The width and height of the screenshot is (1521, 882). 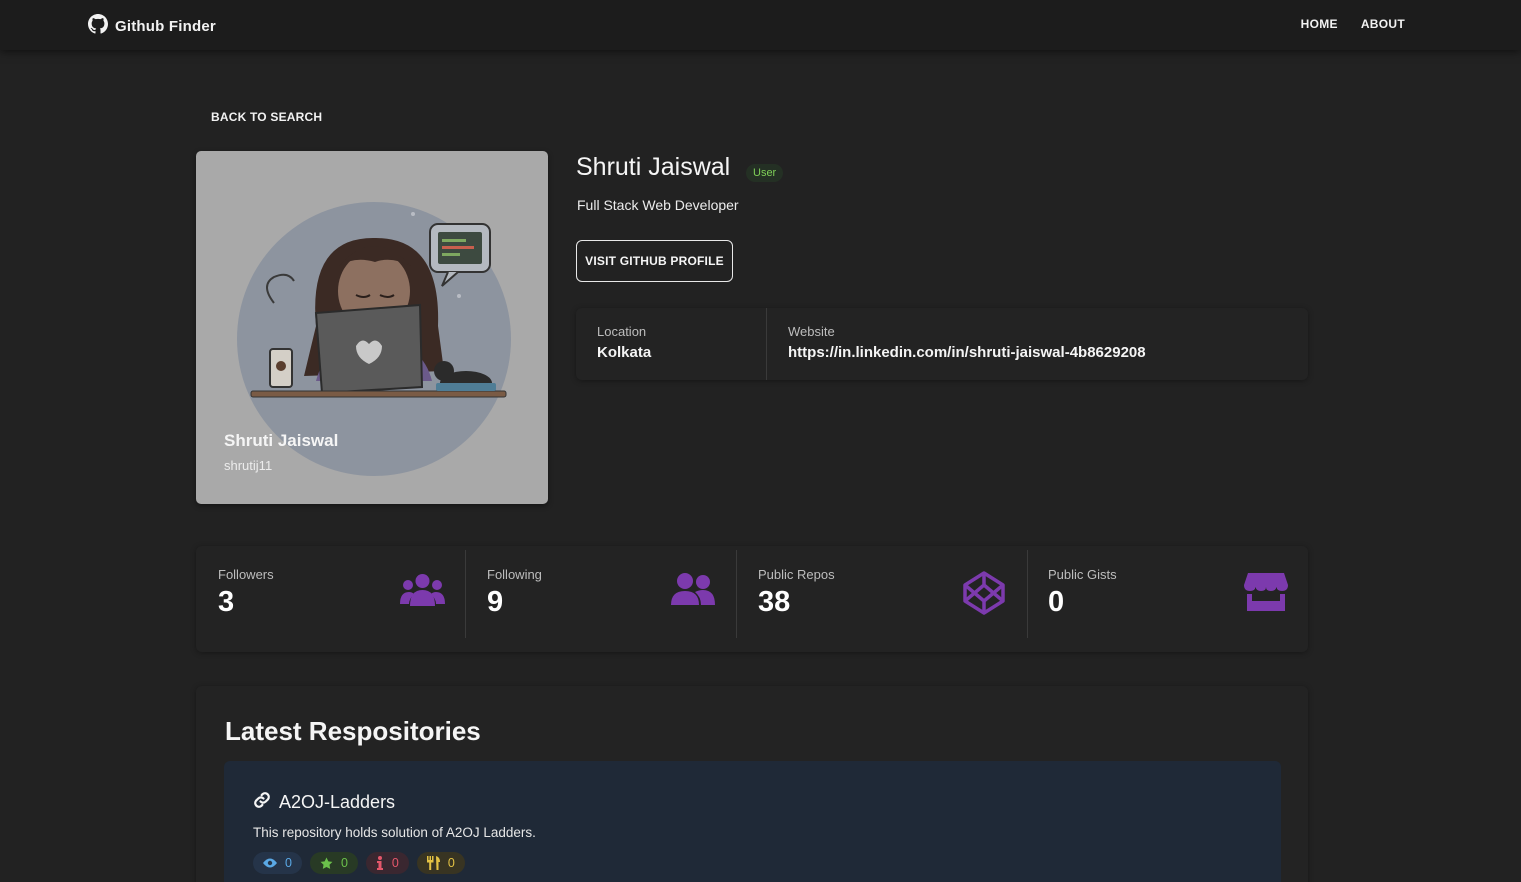 What do you see at coordinates (622, 331) in the screenshot?
I see `location-label: Location` at bounding box center [622, 331].